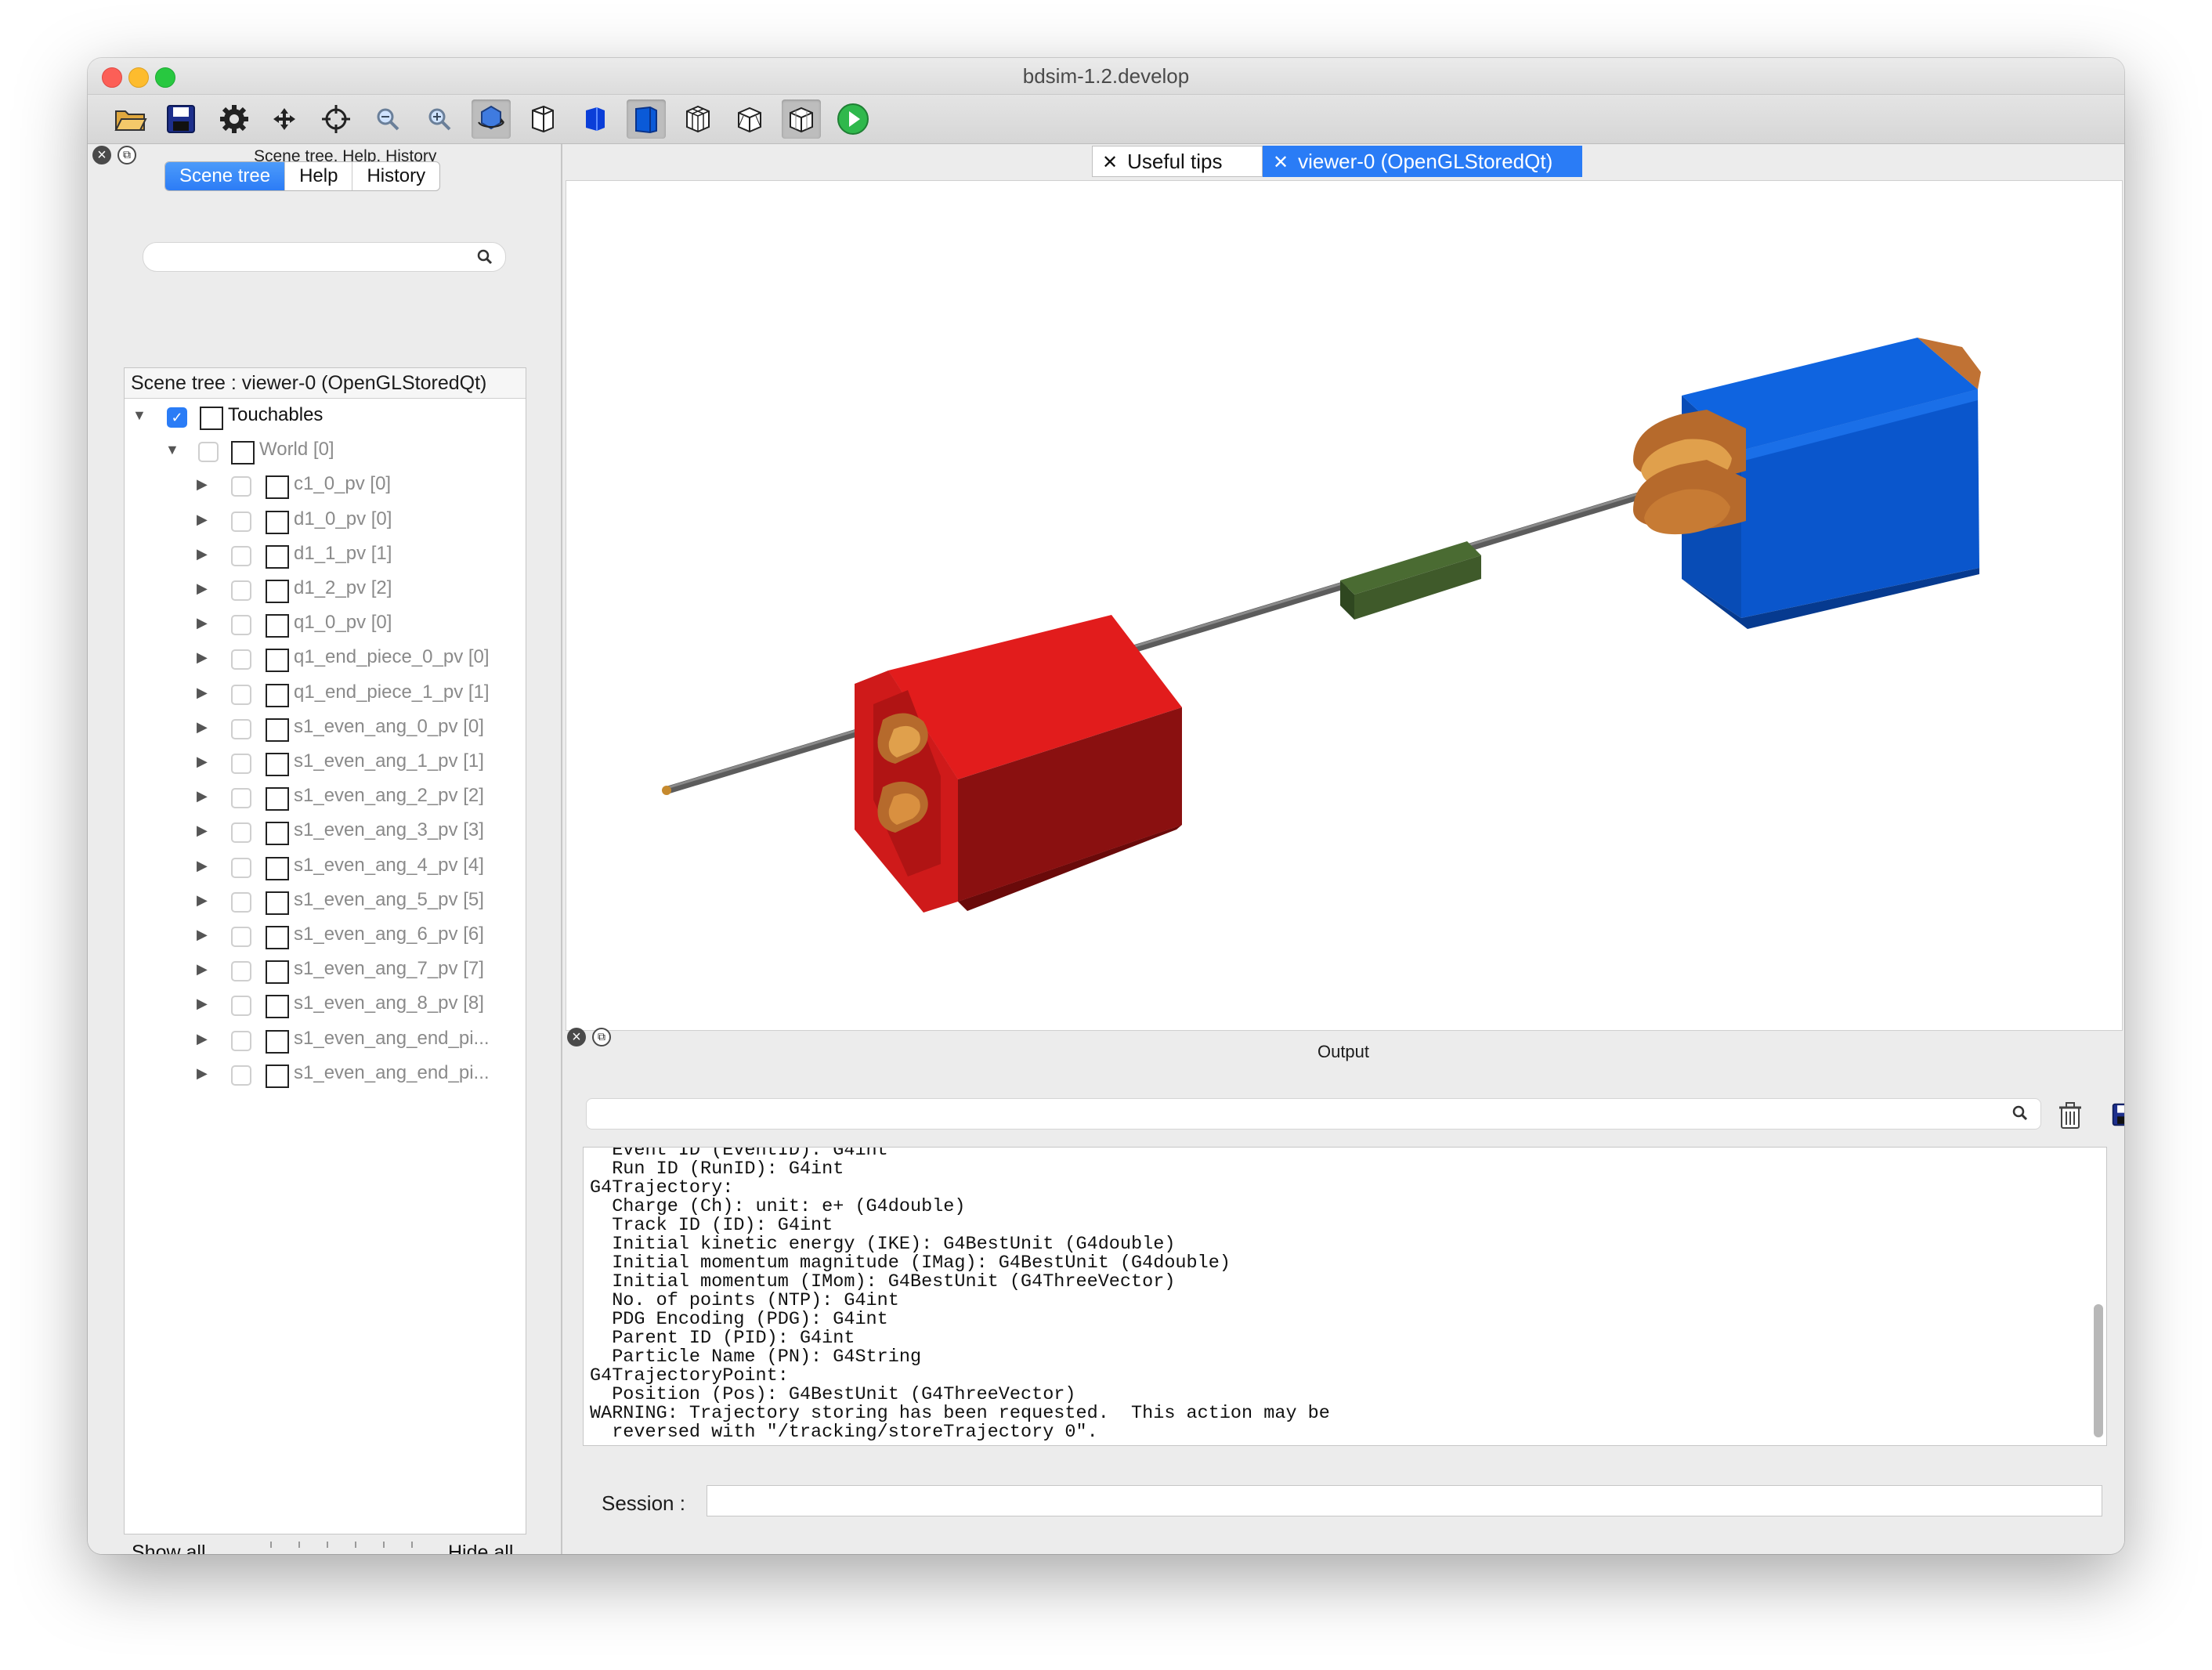 The height and width of the screenshot is (1670, 2212). What do you see at coordinates (1404, 1500) in the screenshot?
I see `session-input` at bounding box center [1404, 1500].